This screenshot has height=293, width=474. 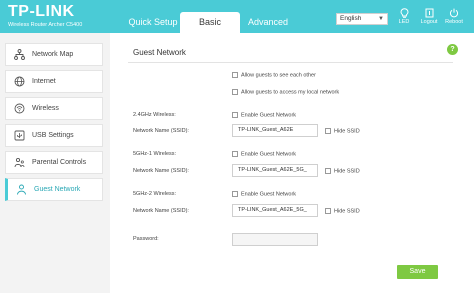 I want to click on sidebar-item-network-map: Network Map, so click(x=54, y=54).